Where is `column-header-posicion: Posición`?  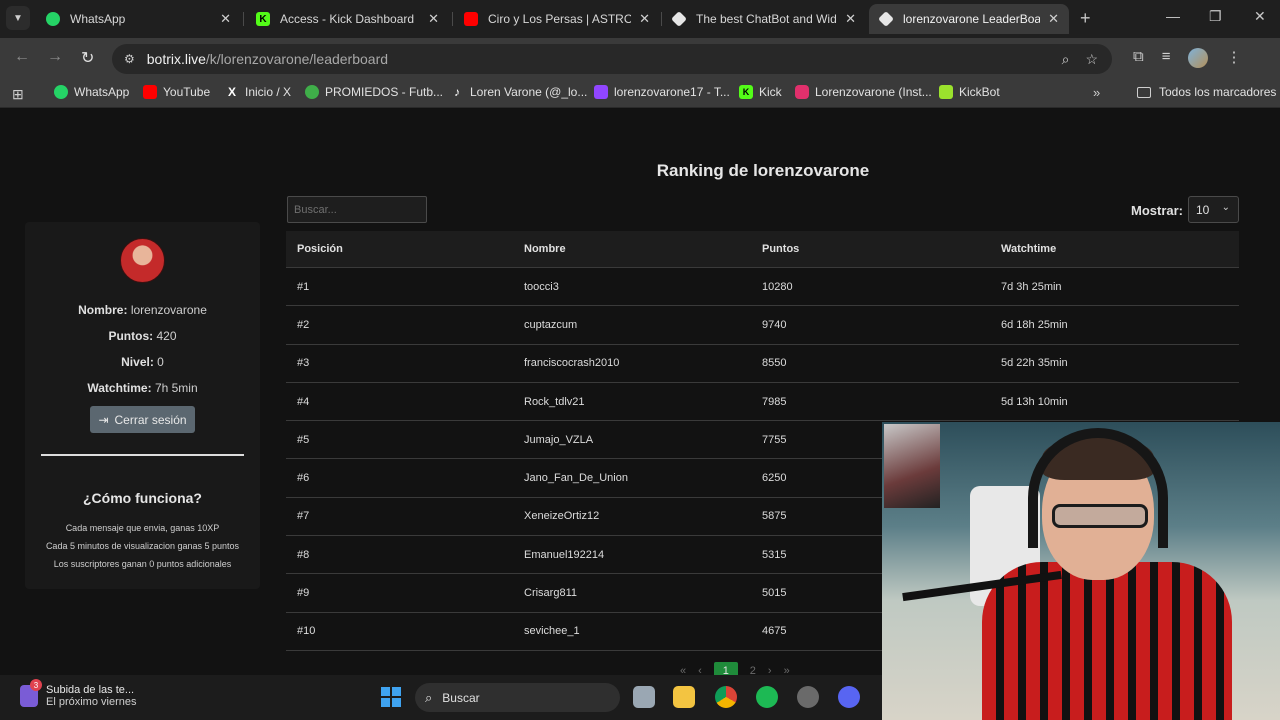 column-header-posicion: Posición is located at coordinates (405, 249).